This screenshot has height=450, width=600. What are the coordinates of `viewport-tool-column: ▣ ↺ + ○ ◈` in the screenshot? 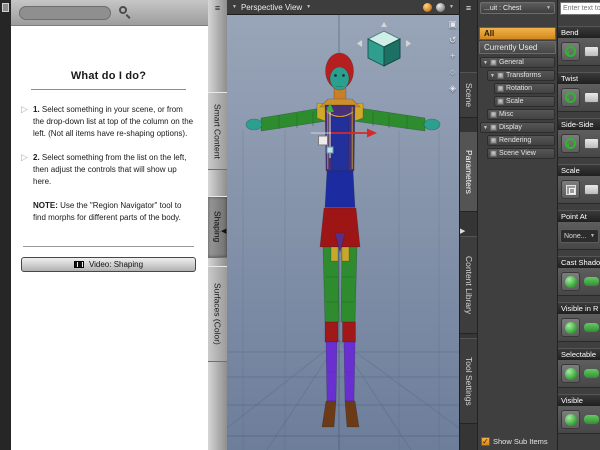 It's located at (452, 56).